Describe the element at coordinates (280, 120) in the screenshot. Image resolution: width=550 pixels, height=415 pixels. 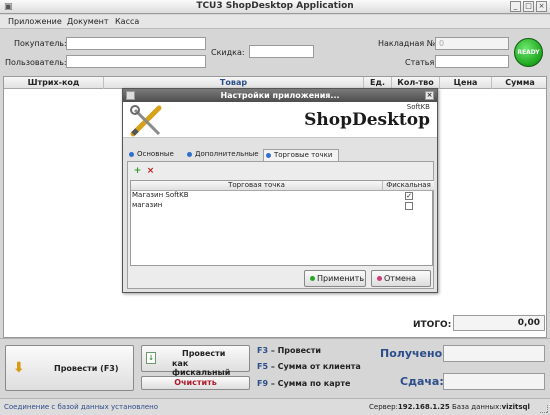
I see `dialog-banner: SoftKB ShopDesktop` at that location.